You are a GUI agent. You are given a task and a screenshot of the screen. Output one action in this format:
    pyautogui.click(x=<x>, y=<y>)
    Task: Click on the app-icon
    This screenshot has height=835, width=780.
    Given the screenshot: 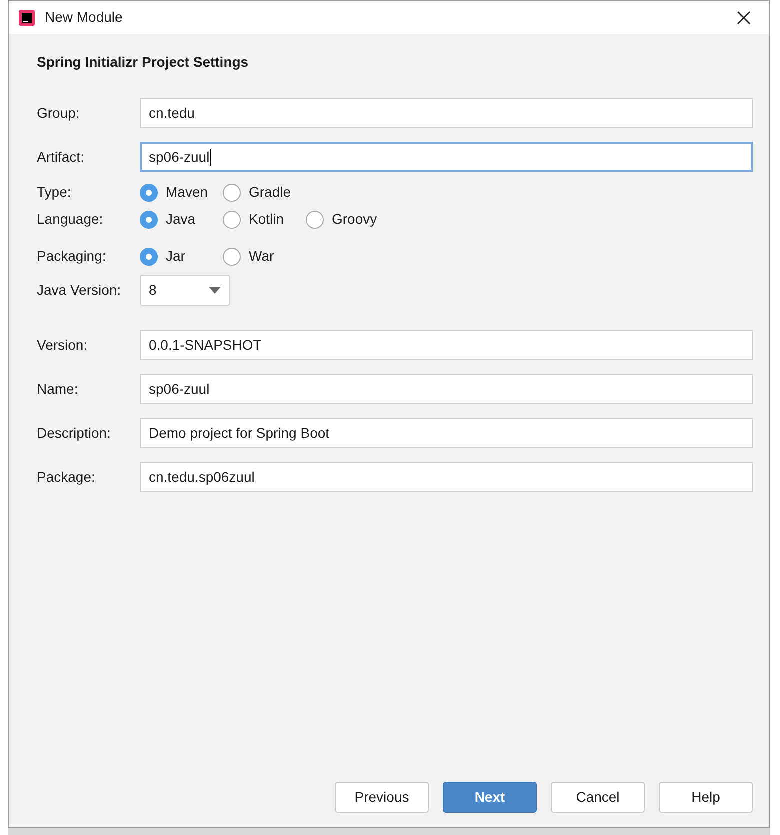 What is the action you would take?
    pyautogui.click(x=27, y=18)
    